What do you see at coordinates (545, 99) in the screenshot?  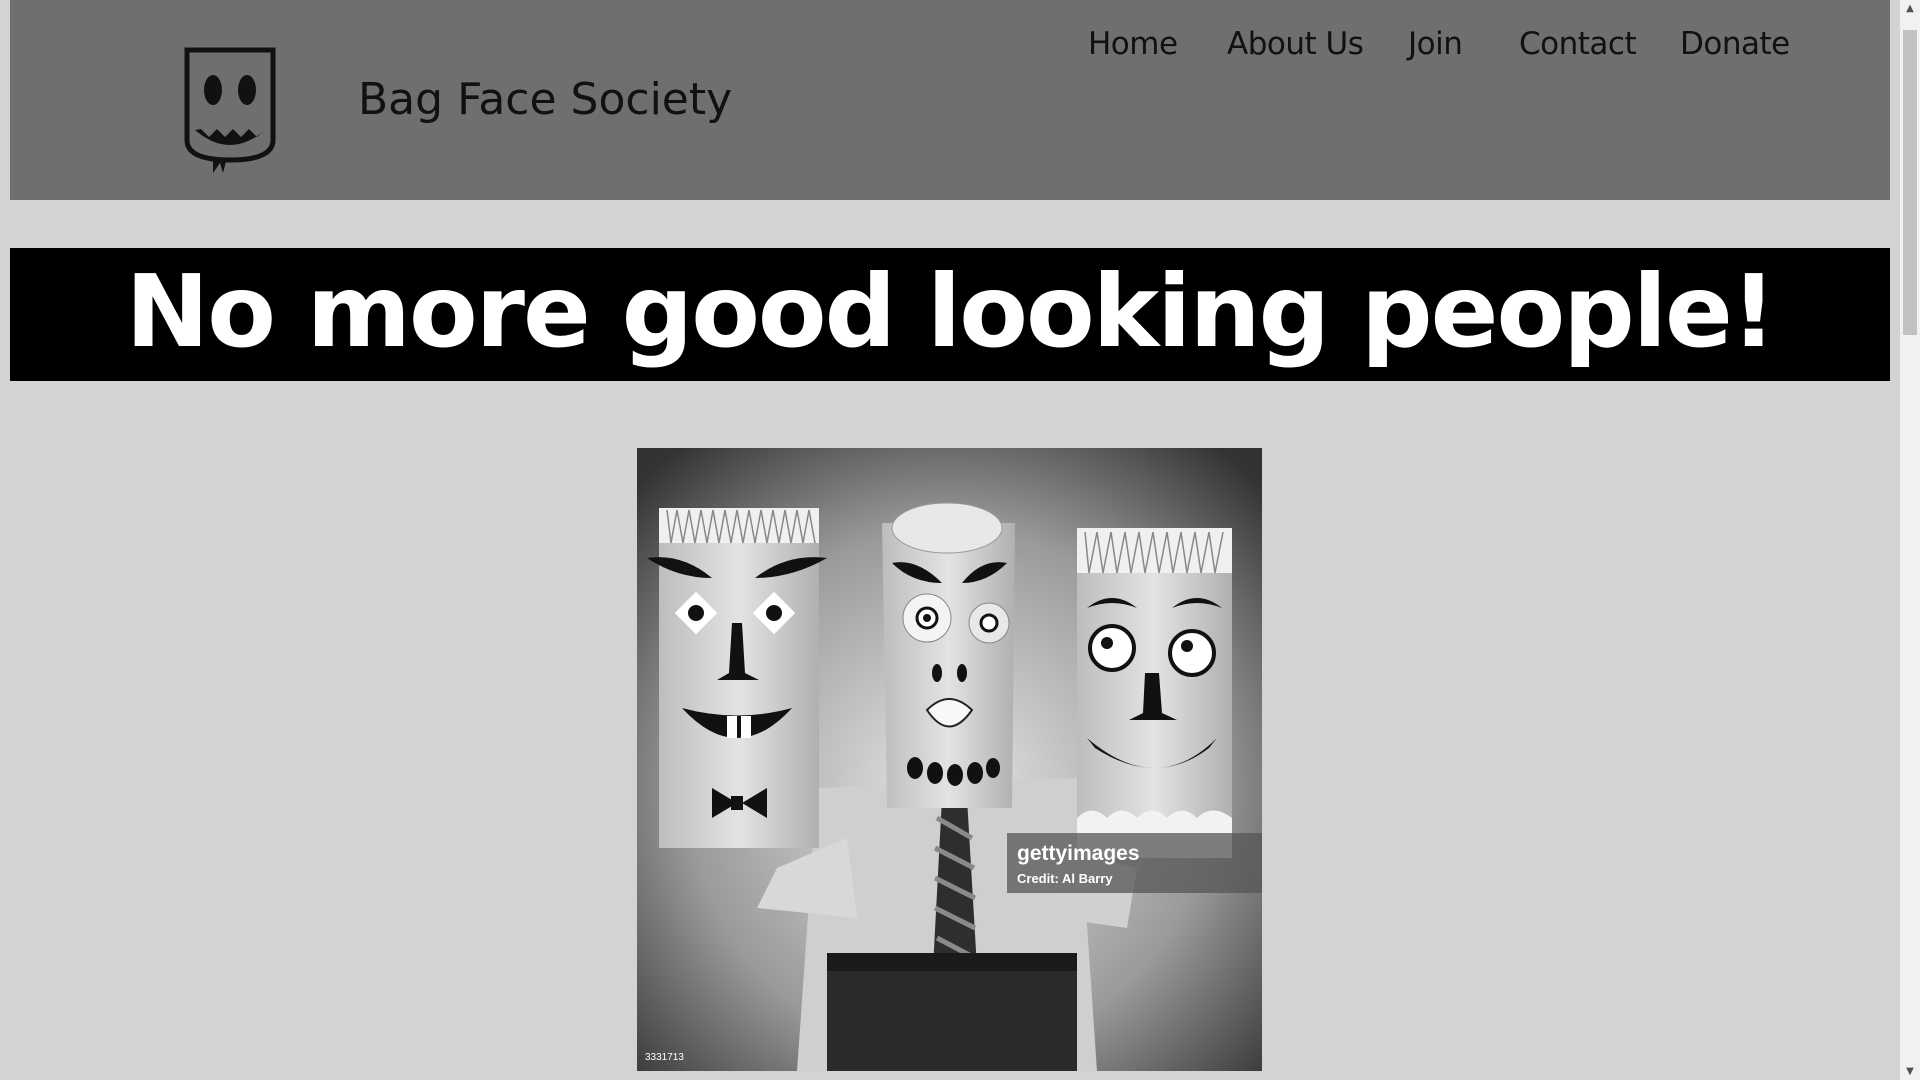 I see `site-title: Bag Face Society` at bounding box center [545, 99].